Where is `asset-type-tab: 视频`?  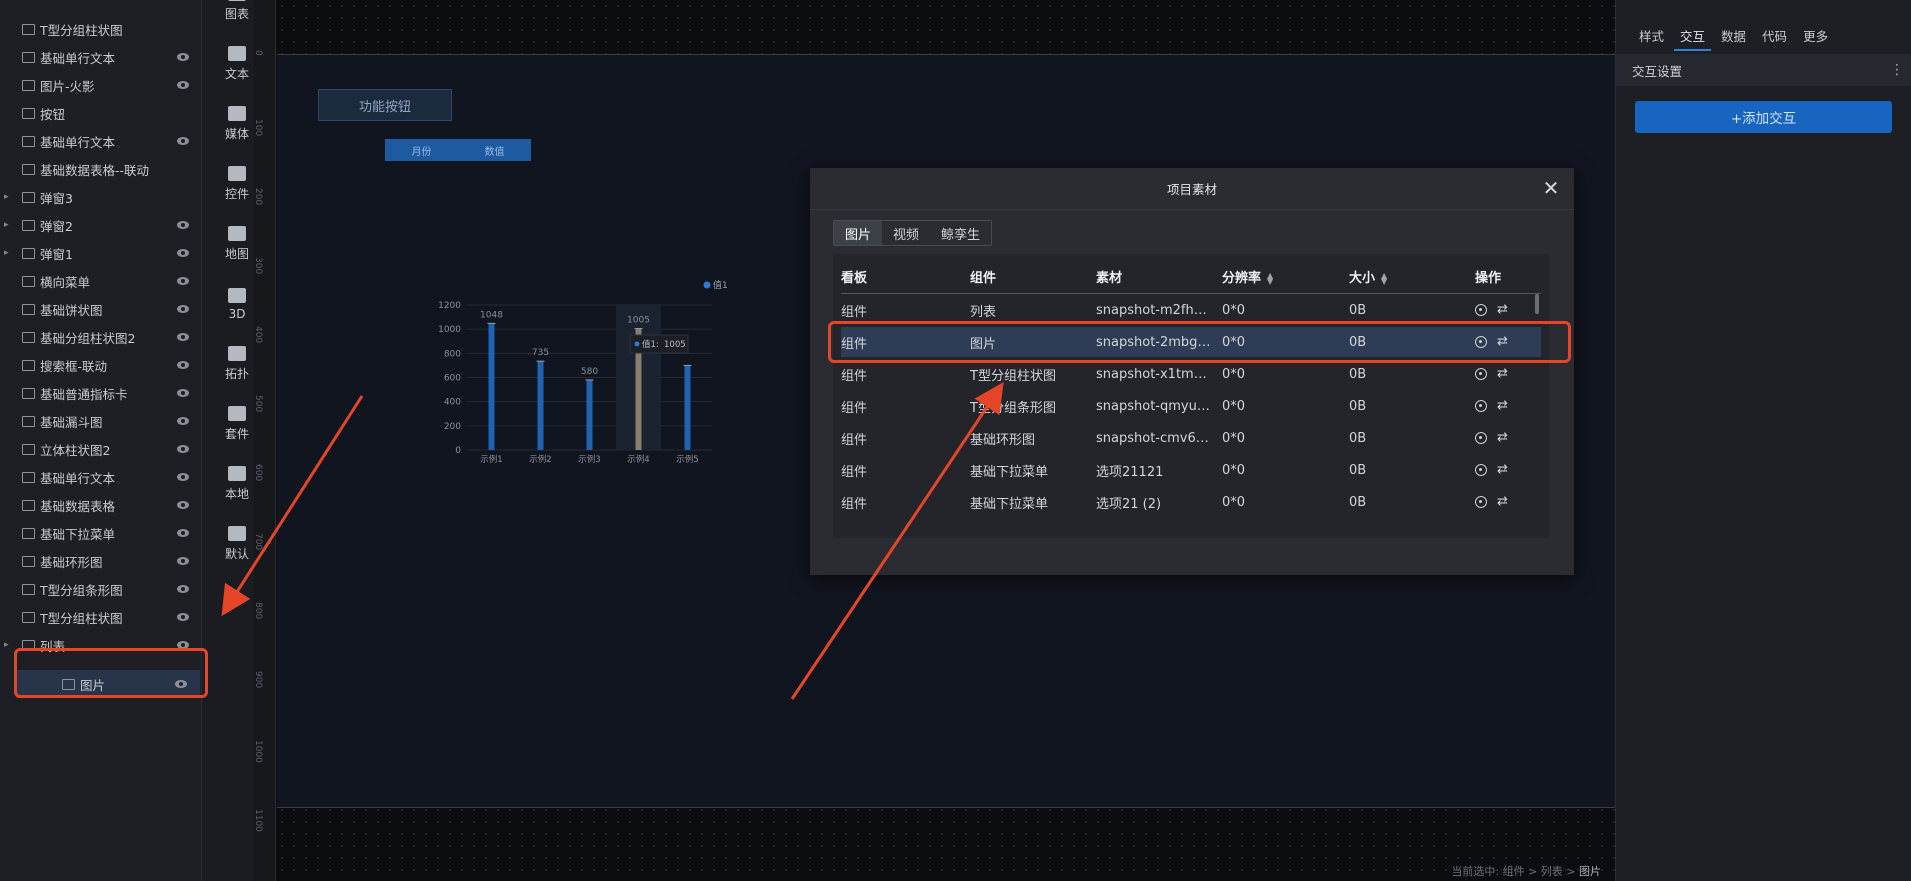
asset-type-tab: 视频 is located at coordinates (906, 233).